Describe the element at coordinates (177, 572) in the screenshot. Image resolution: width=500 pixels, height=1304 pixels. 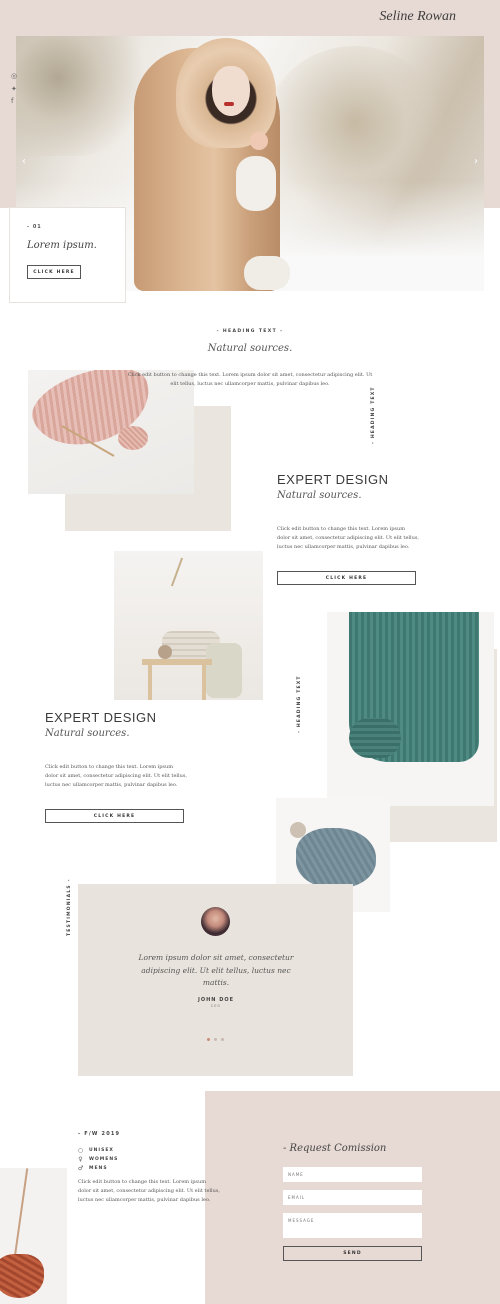
I see `dried-twig` at that location.